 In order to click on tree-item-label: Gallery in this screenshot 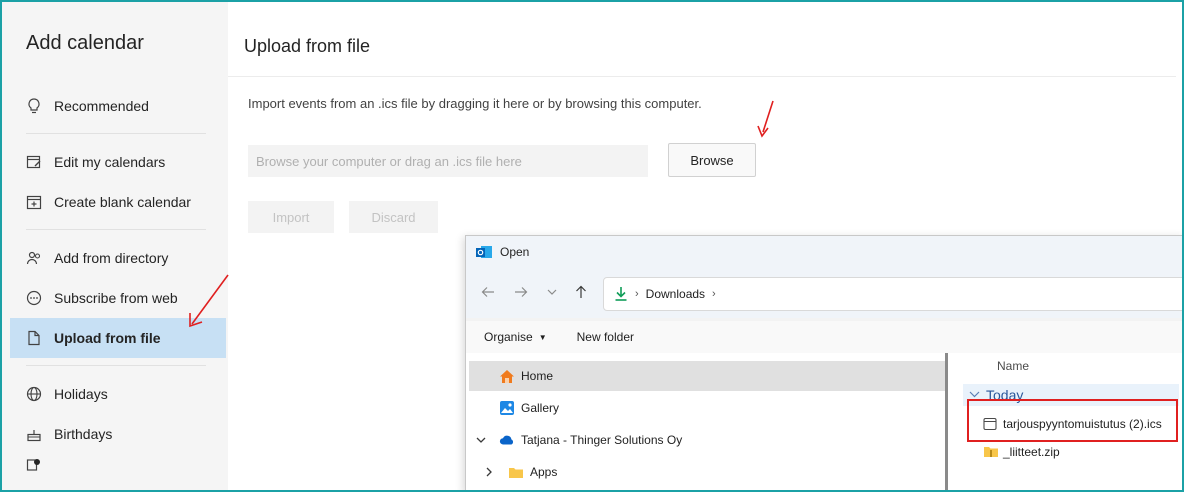, I will do `click(540, 408)`.